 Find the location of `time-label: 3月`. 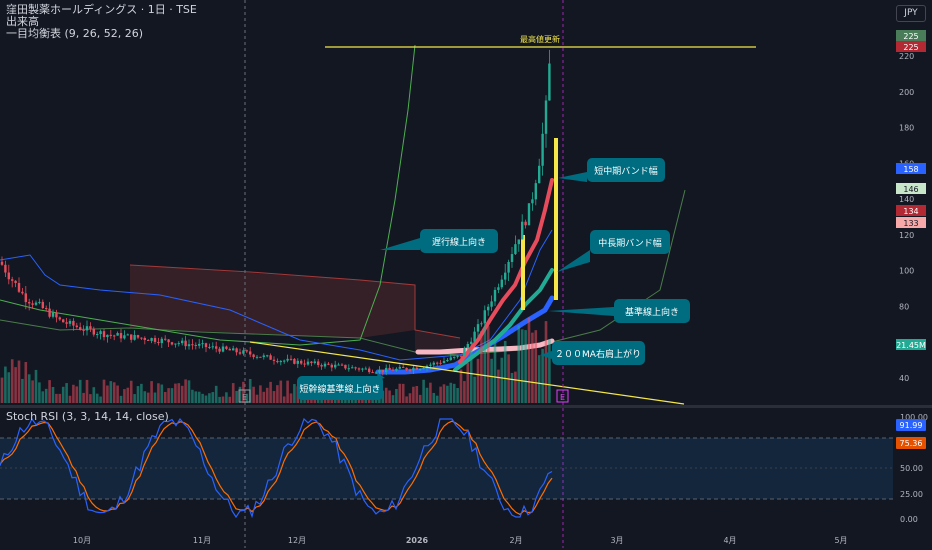

time-label: 3月 is located at coordinates (616, 540).